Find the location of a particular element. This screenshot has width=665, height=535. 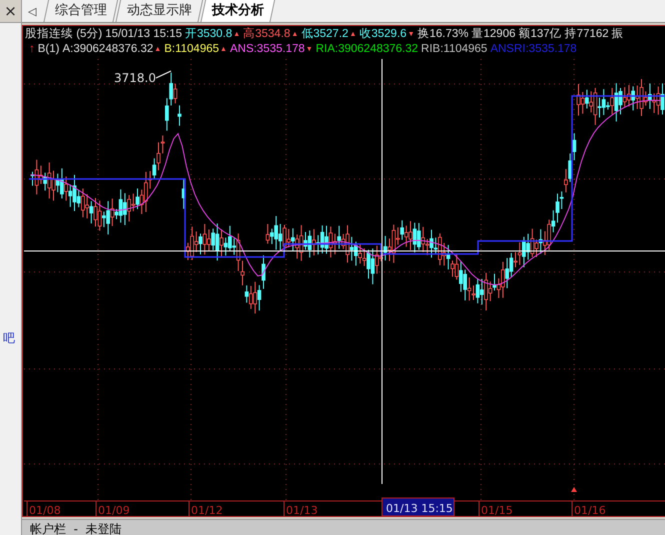

link-text-fragment: 吧 is located at coordinates (10, 338).